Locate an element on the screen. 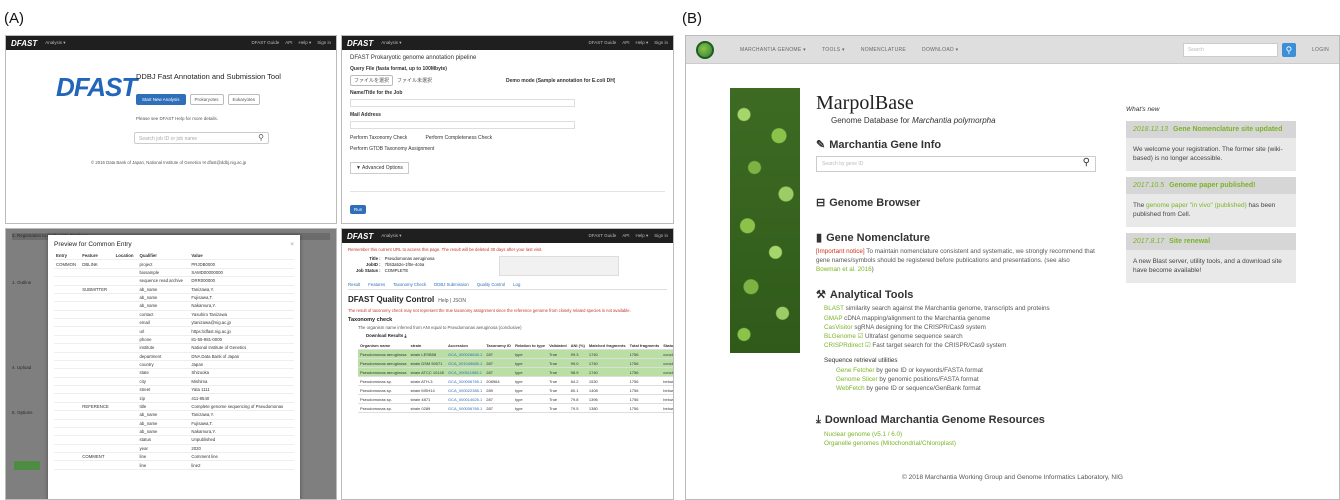 The height and width of the screenshot is (500, 1340). table-cell: 99.3 is located at coordinates (577, 354).